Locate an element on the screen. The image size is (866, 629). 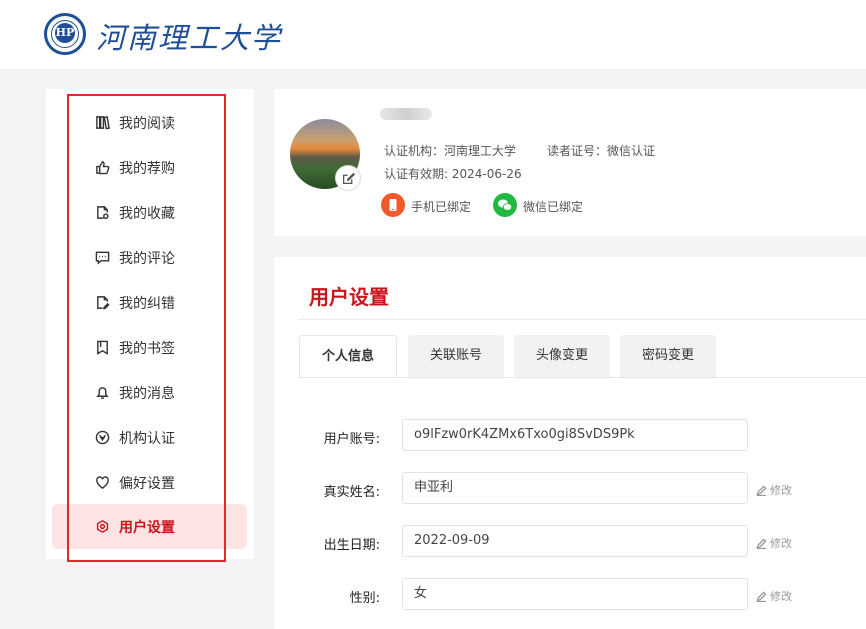
university-name-logo: 河南理工大学 is located at coordinates (189, 36).